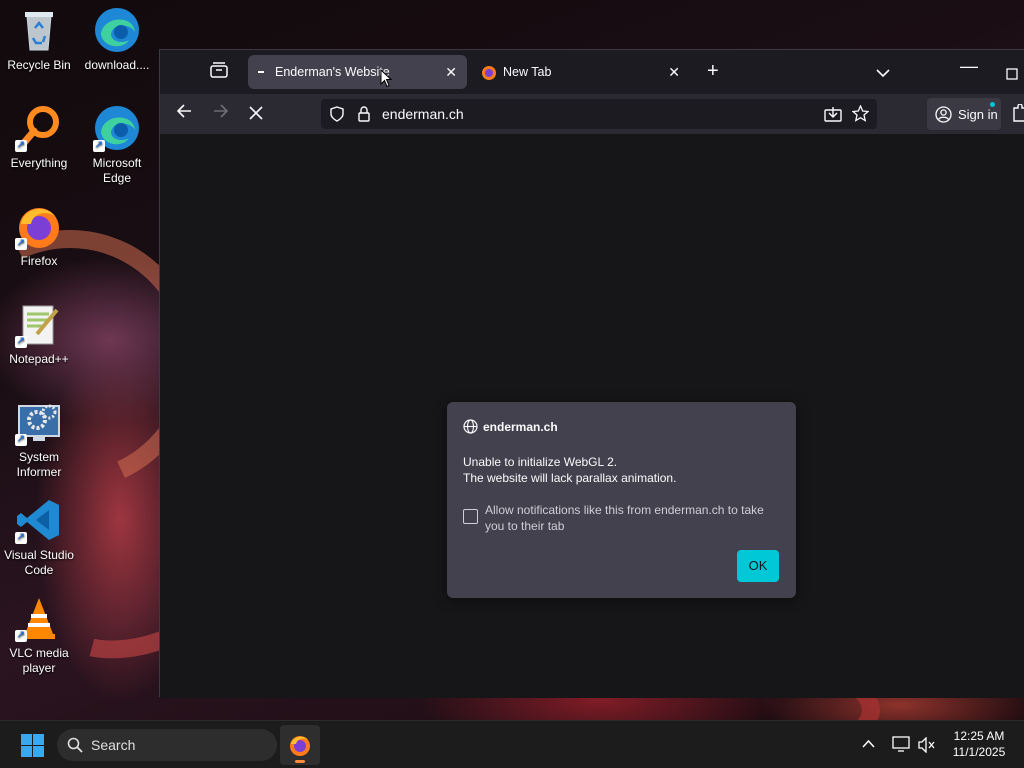 This screenshot has height=768, width=1024. I want to click on tab-new-tab: New Tab ✕, so click(580, 72).